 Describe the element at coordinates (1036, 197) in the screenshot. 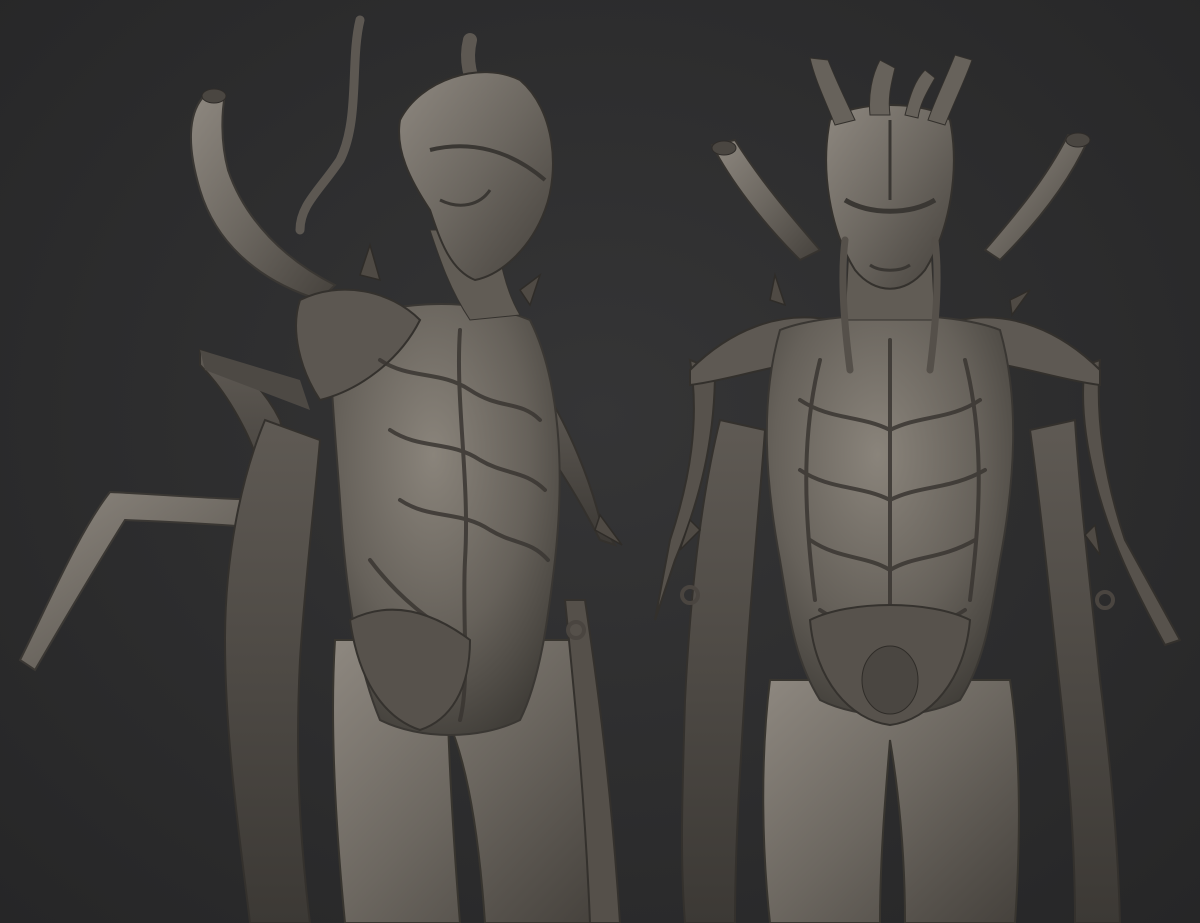

I see `front-horn-right` at that location.